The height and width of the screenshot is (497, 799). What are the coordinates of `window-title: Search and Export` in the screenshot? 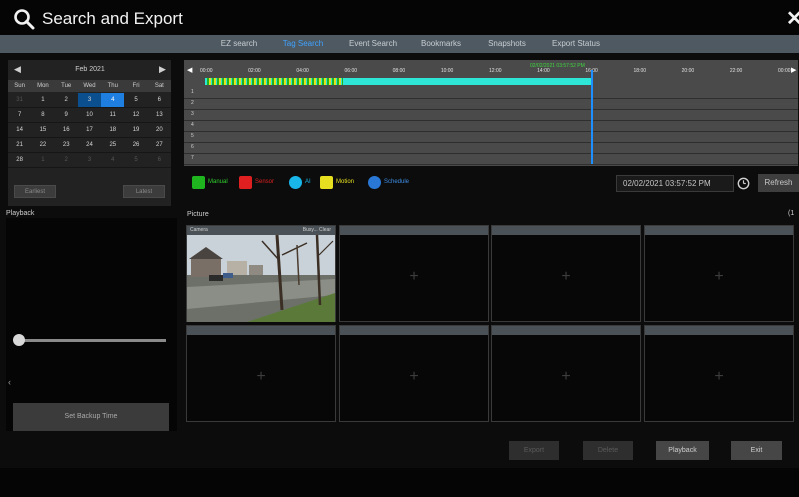 It's located at (112, 18).